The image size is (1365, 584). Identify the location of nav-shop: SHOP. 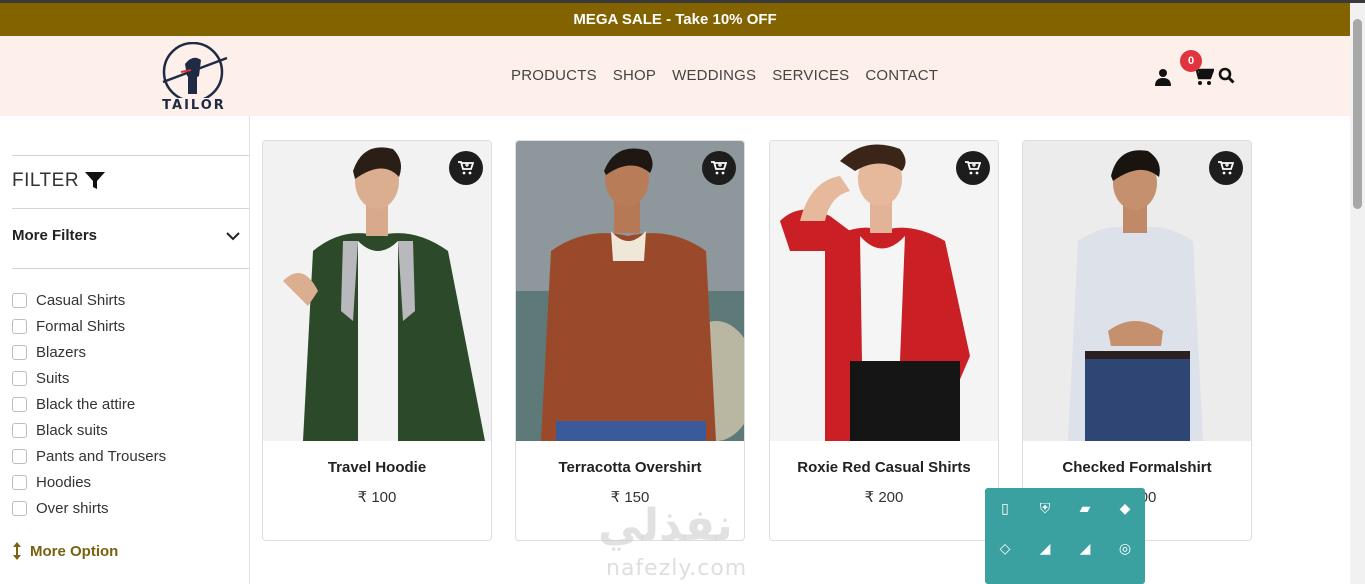
(634, 75).